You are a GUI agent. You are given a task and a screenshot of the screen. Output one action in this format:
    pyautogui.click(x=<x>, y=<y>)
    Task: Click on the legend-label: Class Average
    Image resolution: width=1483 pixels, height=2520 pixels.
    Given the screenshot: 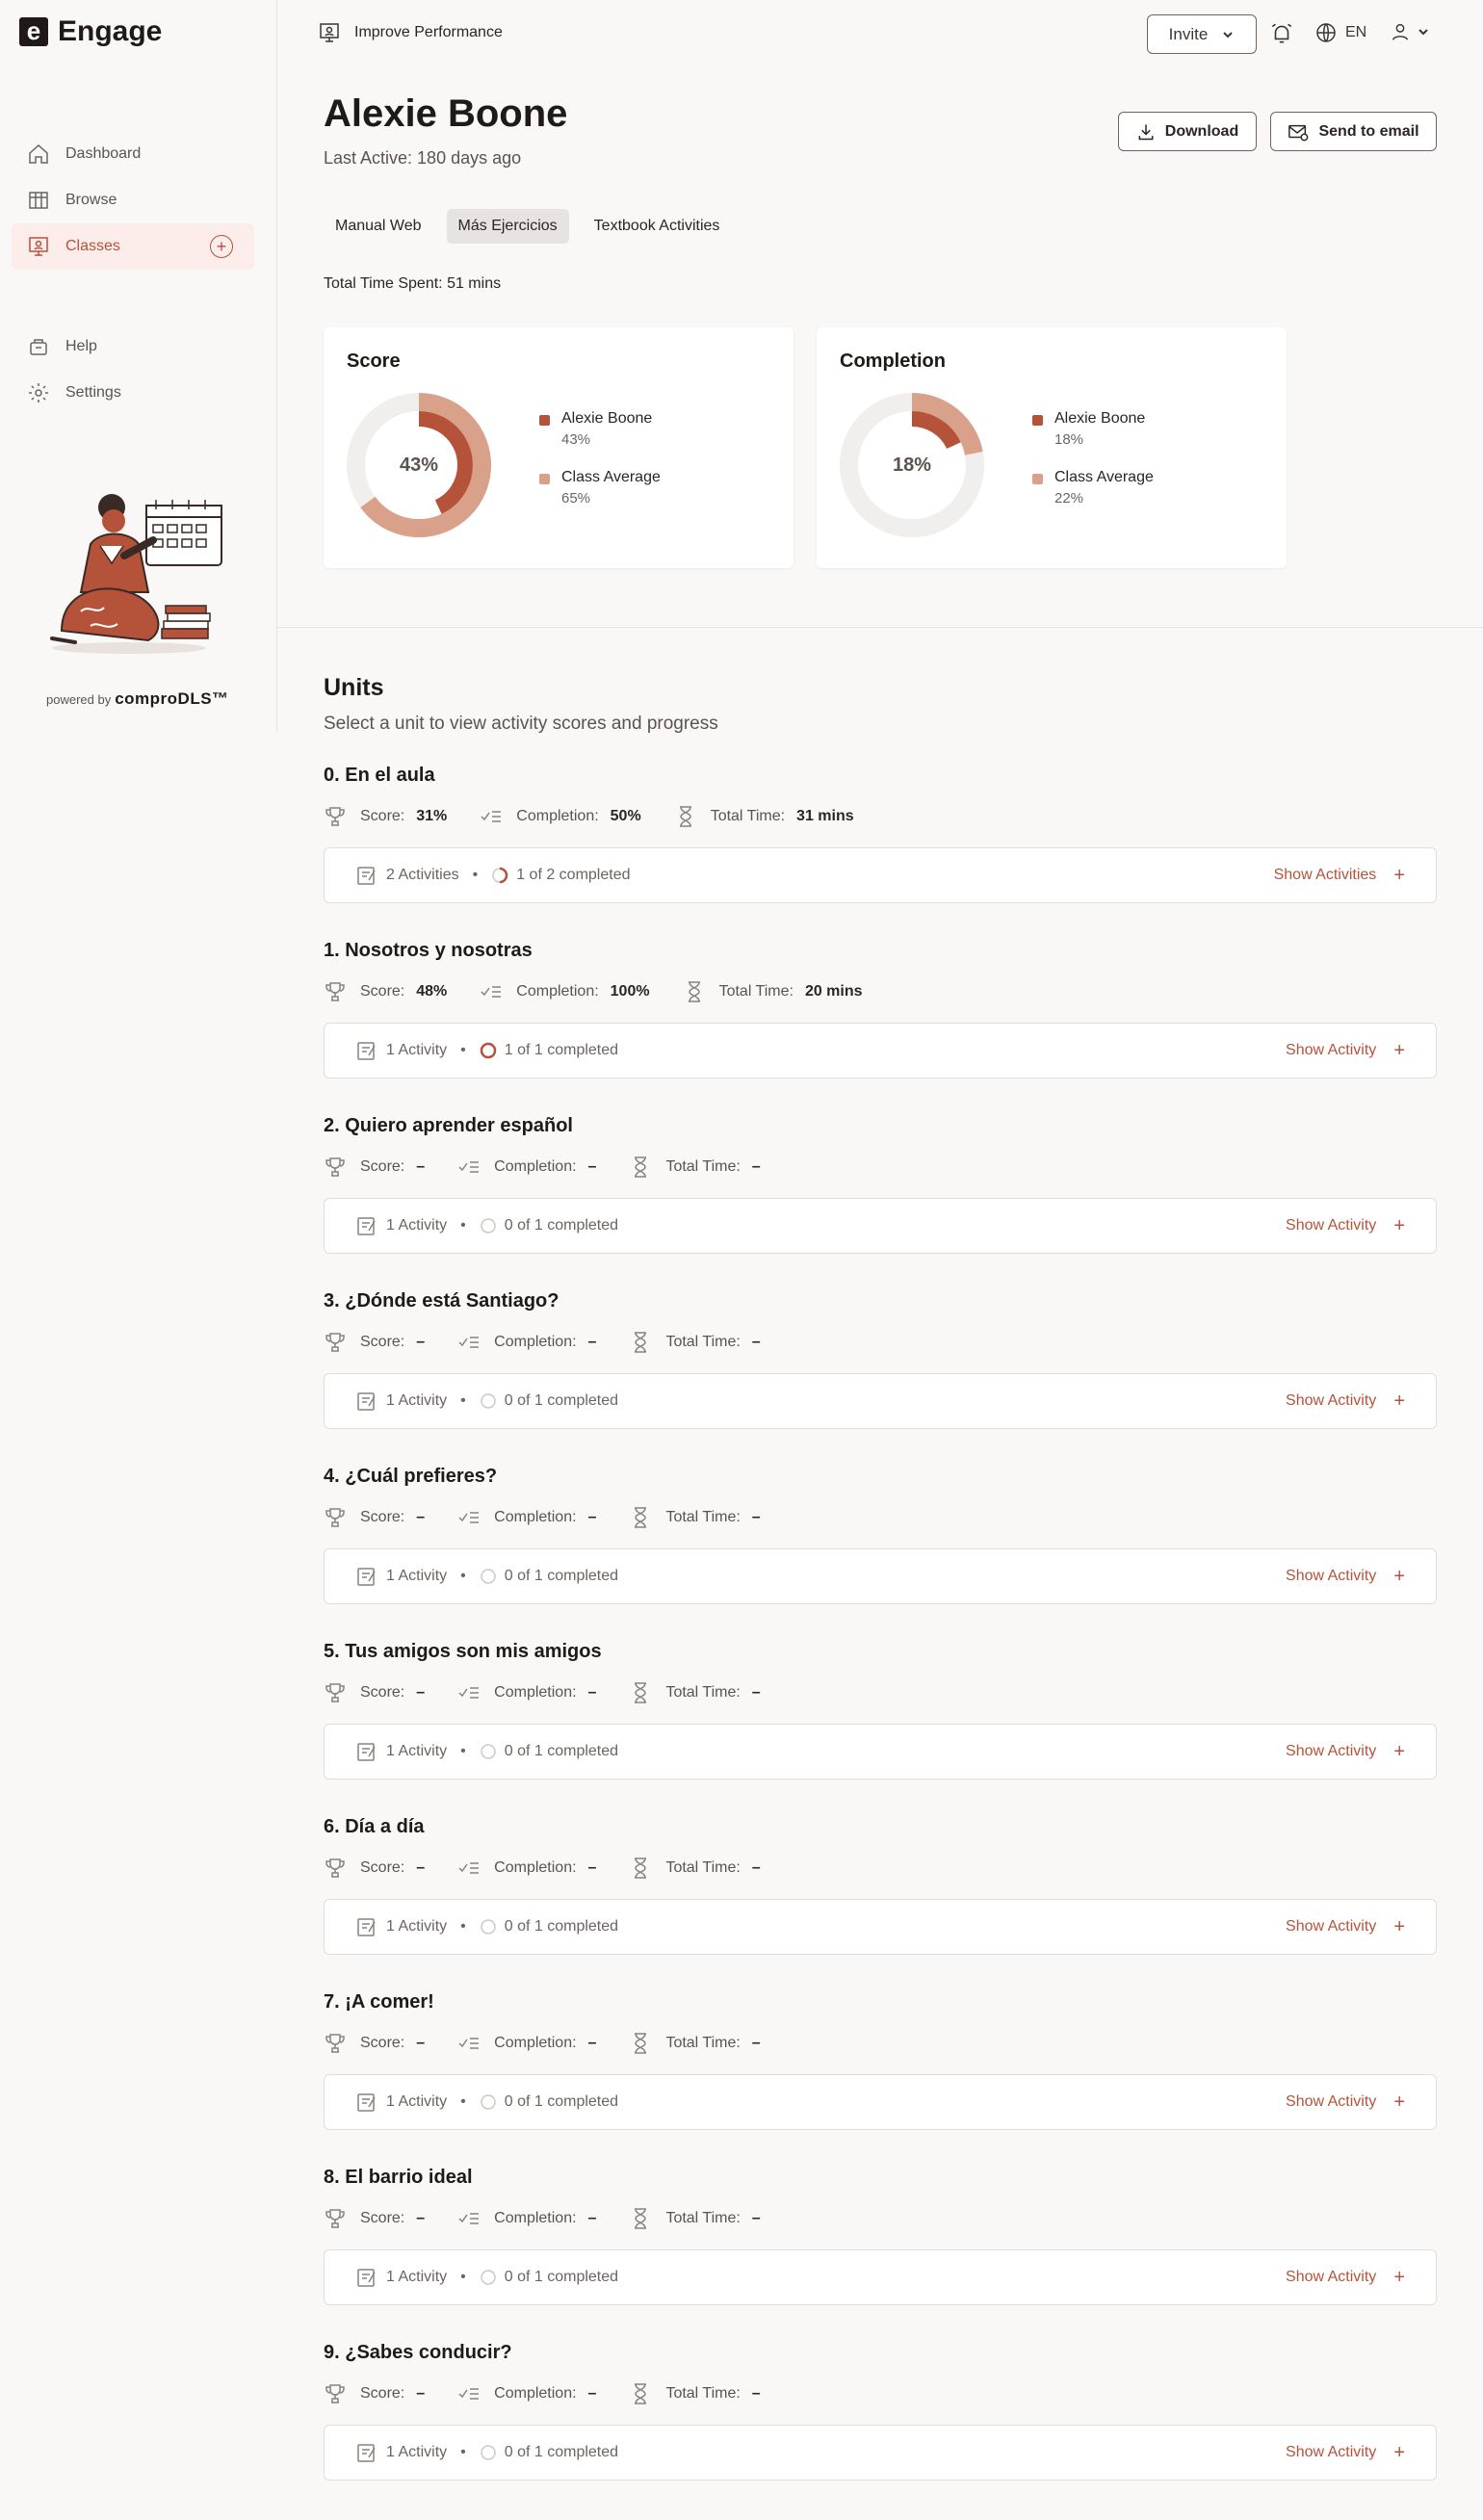 What is the action you would take?
    pyautogui.click(x=1104, y=477)
    